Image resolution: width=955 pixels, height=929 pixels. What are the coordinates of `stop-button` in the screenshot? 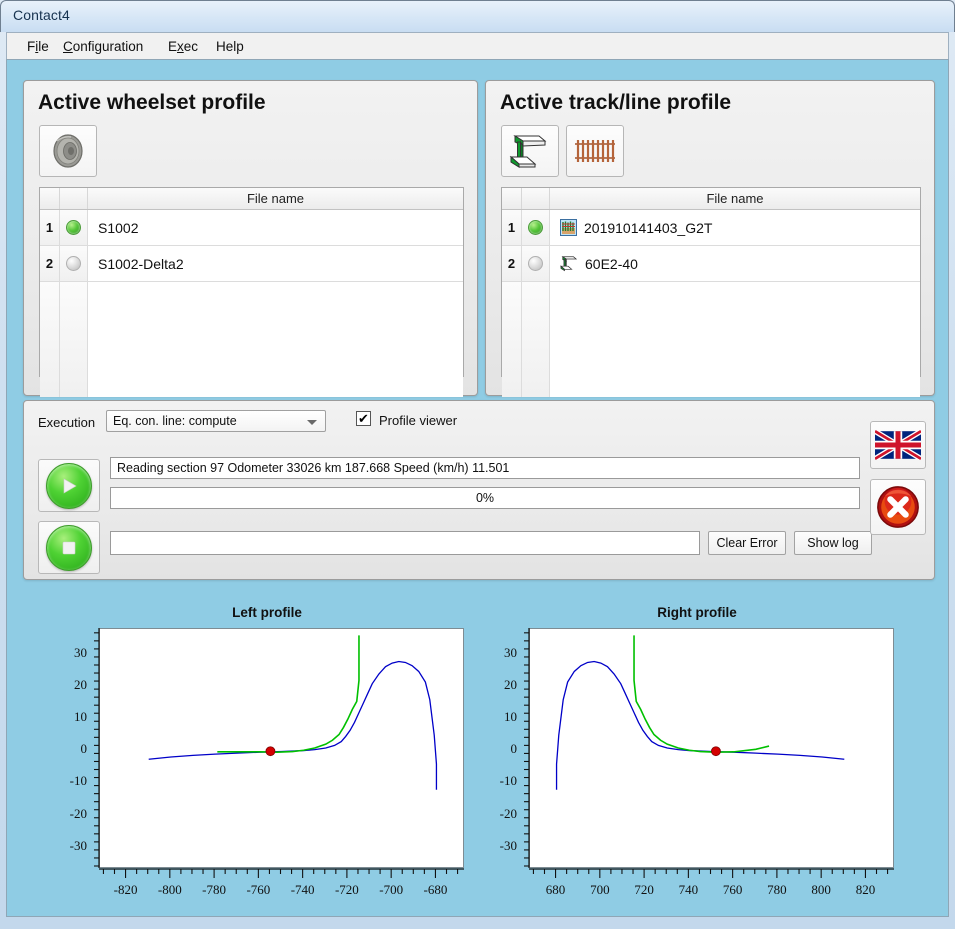 It's located at (69, 547).